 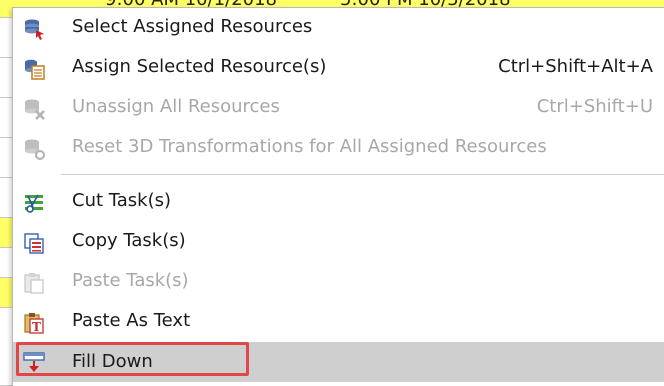 What do you see at coordinates (131, 320) in the screenshot?
I see `menu-item-label: Paste As Text` at bounding box center [131, 320].